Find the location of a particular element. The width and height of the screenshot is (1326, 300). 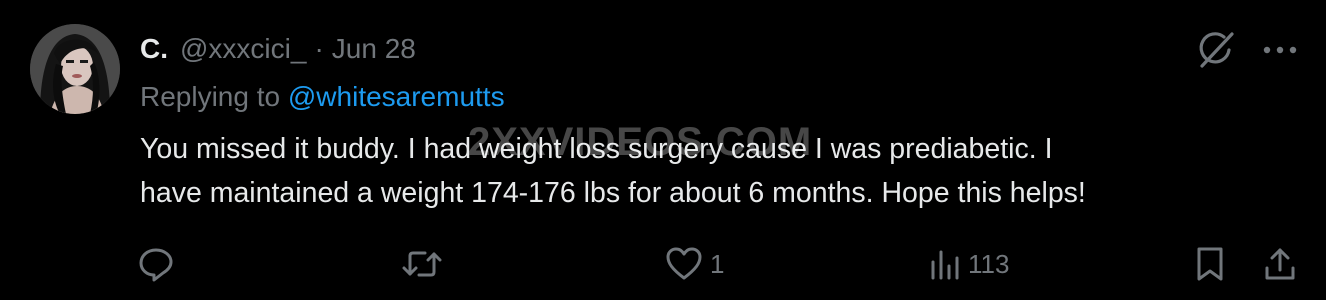

bookmark-button is located at coordinates (1210, 264).